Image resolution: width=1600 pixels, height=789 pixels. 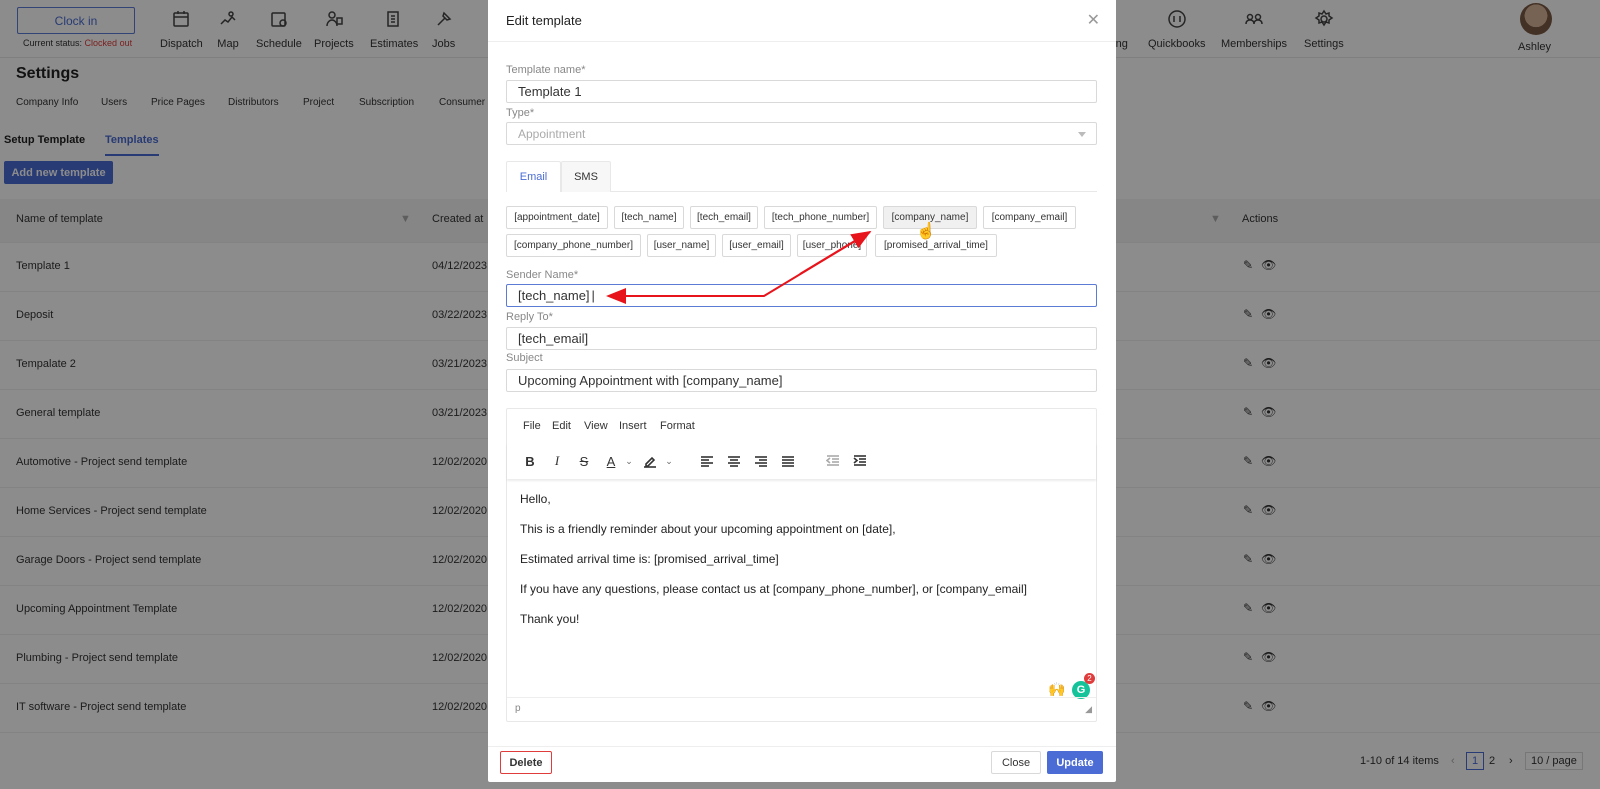 I want to click on modal-footer: Delete Close Update, so click(x=802, y=764).